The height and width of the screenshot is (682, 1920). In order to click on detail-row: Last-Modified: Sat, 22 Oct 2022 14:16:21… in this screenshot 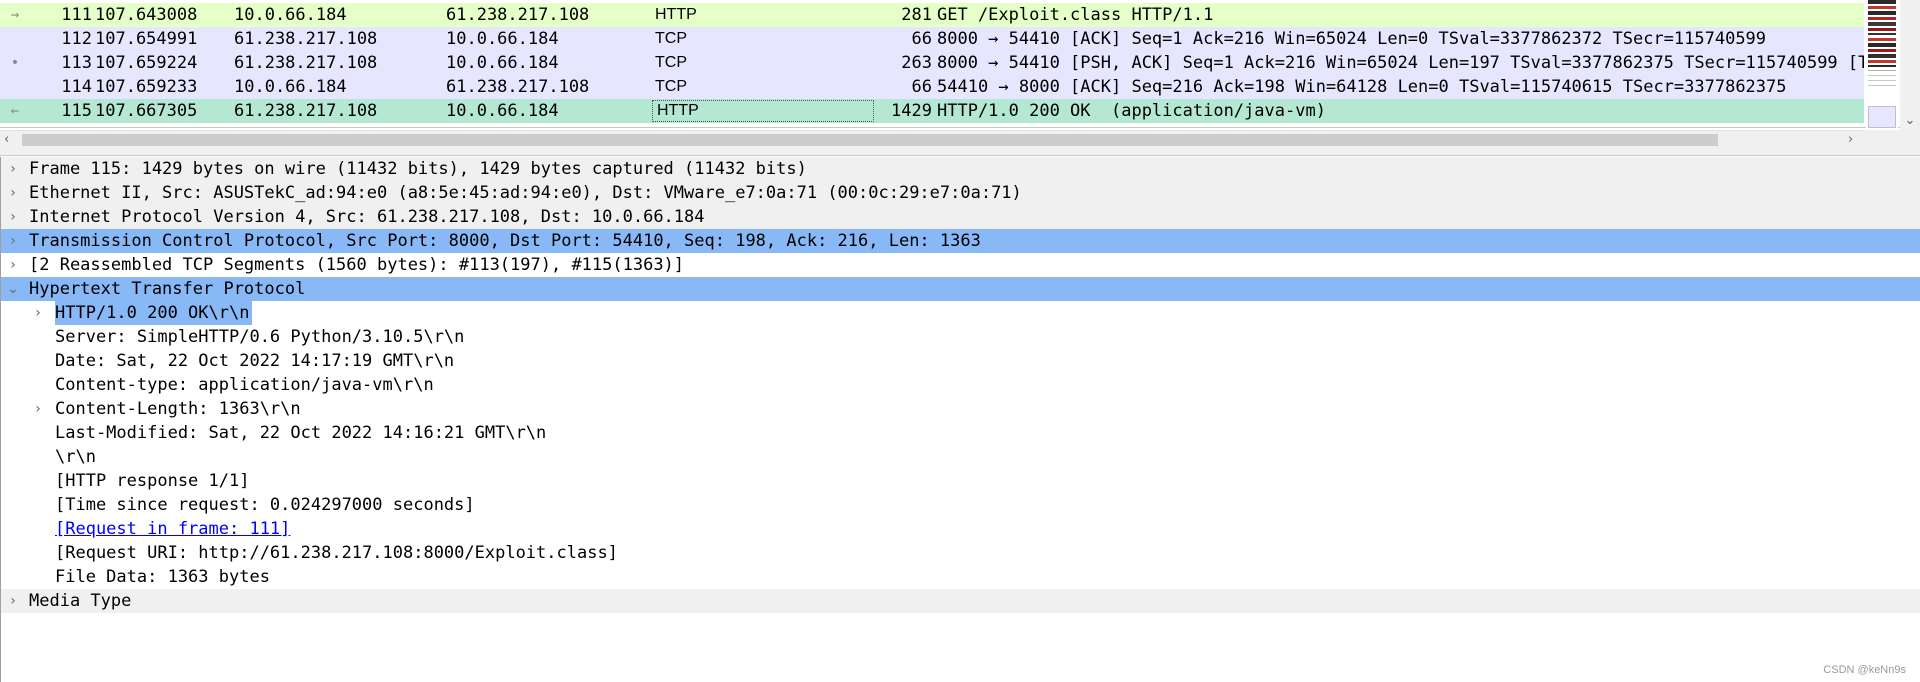, I will do `click(960, 433)`.